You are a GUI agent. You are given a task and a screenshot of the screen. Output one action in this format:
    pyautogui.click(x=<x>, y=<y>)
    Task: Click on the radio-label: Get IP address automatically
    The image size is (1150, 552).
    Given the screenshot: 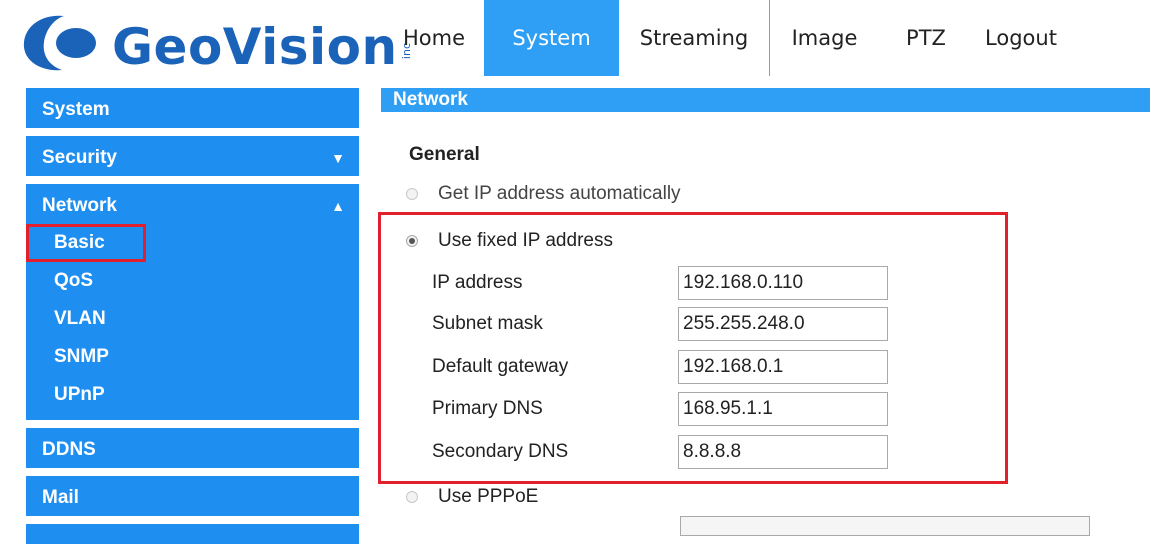 What is the action you would take?
    pyautogui.click(x=559, y=193)
    